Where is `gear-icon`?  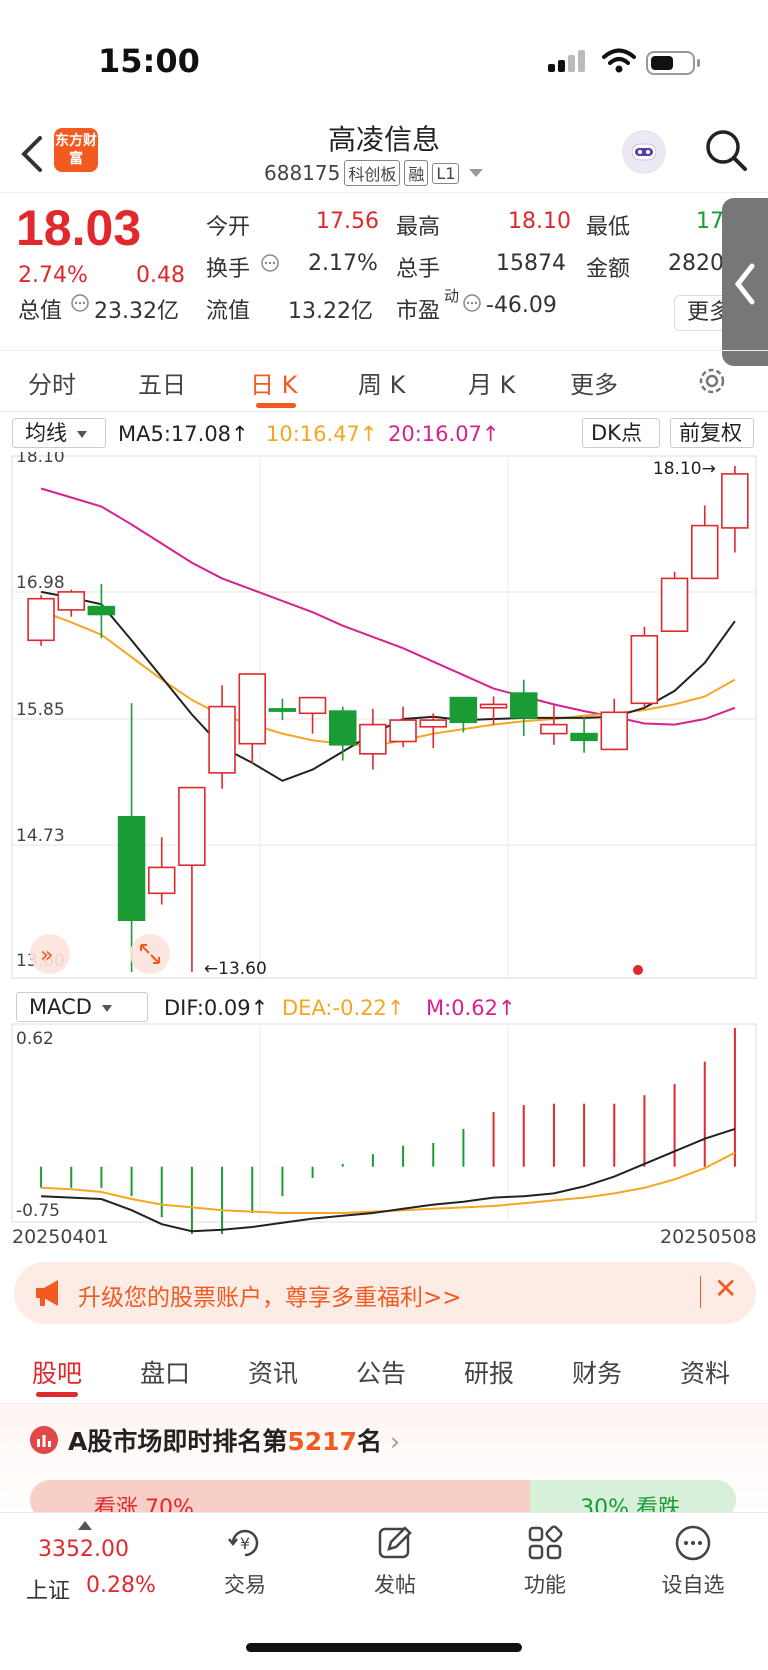
gear-icon is located at coordinates (712, 381).